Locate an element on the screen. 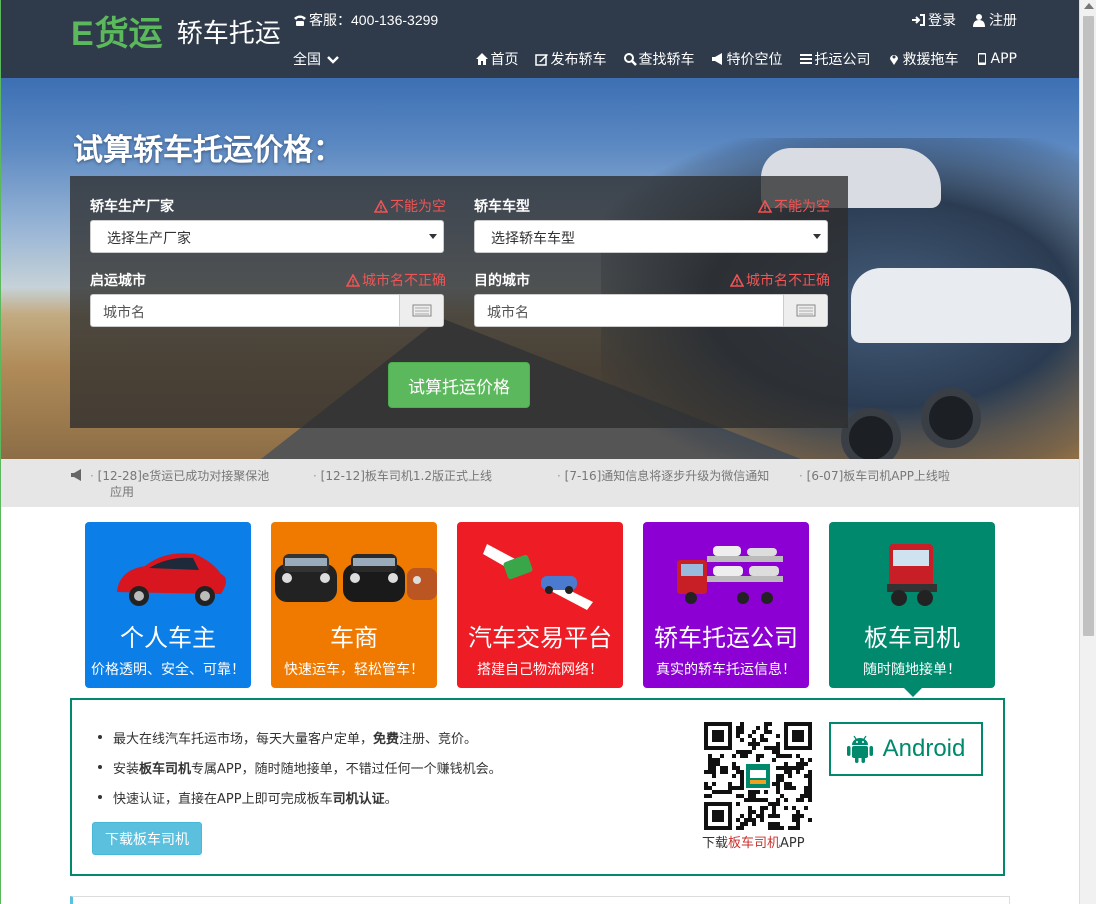 The width and height of the screenshot is (1096, 904). card-desc: 搭建自己物流网络！ is located at coordinates (540, 670).